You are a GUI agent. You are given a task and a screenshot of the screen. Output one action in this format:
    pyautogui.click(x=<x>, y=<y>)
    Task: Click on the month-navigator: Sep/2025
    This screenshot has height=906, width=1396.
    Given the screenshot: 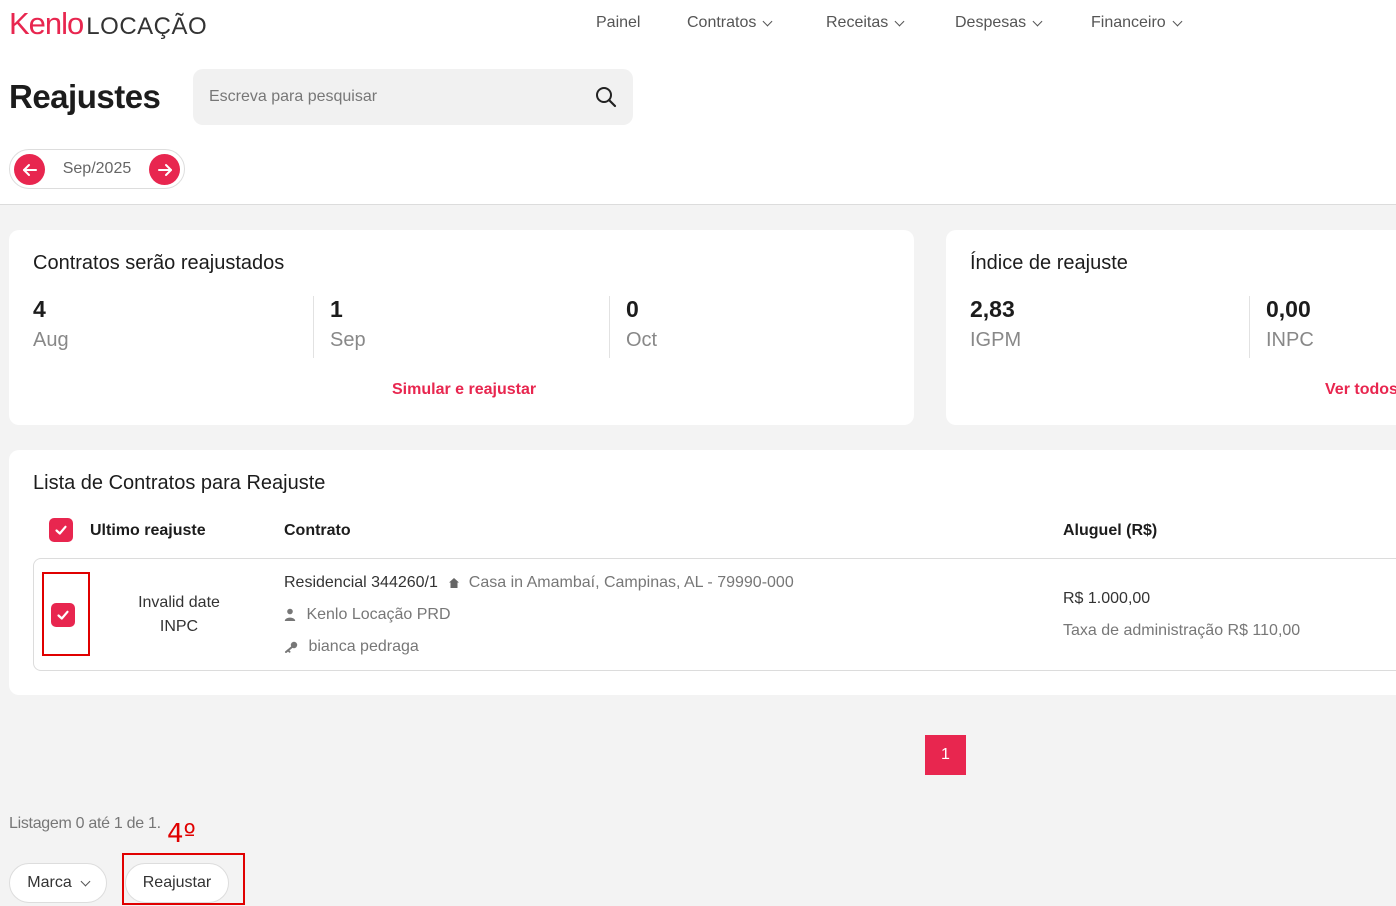 What is the action you would take?
    pyautogui.click(x=97, y=169)
    